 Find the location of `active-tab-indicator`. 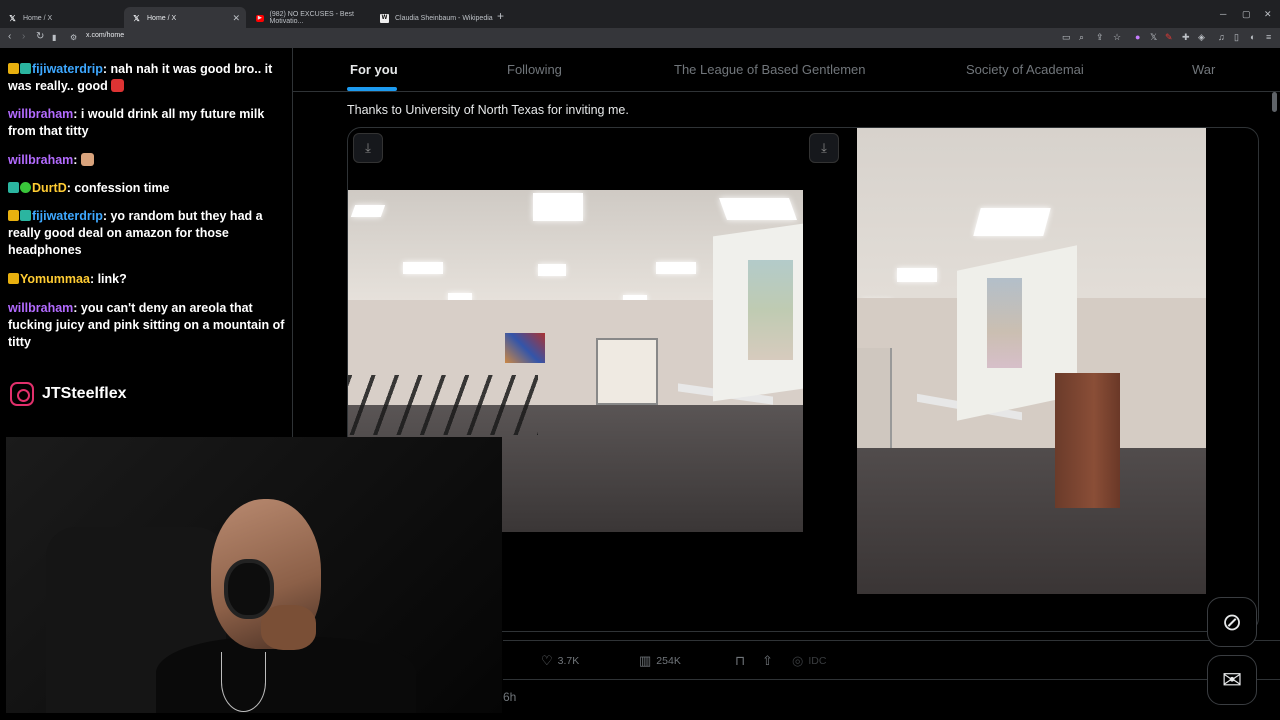

active-tab-indicator is located at coordinates (372, 89).